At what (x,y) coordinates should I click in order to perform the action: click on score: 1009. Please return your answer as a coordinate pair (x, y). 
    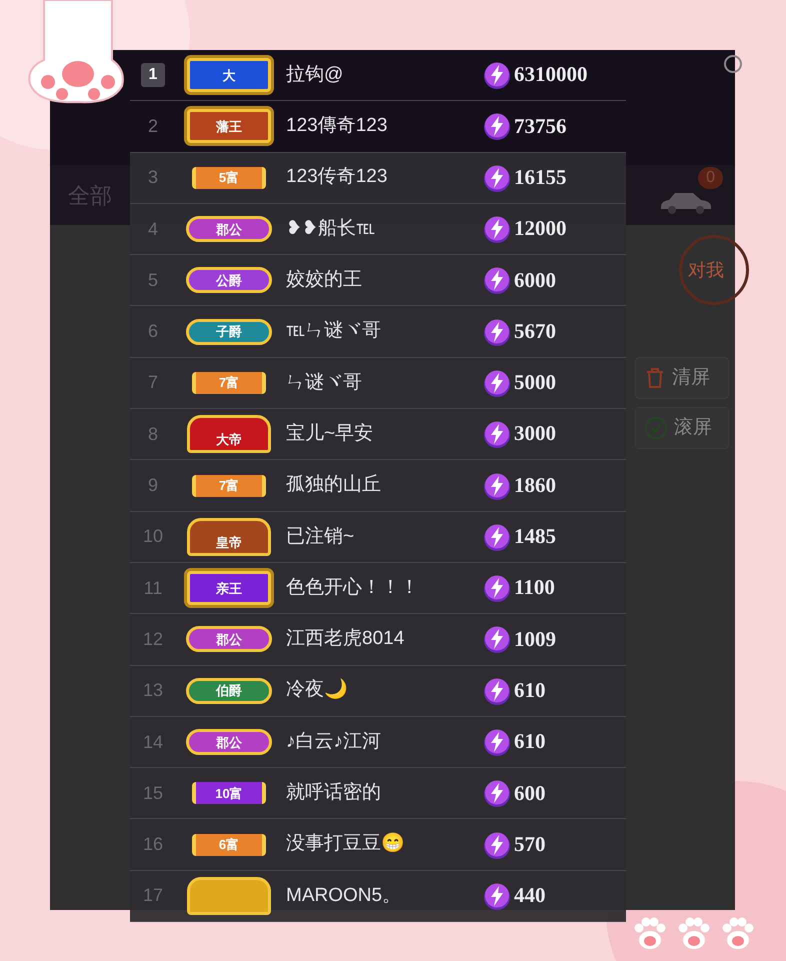
    Looking at the image, I should click on (535, 639).